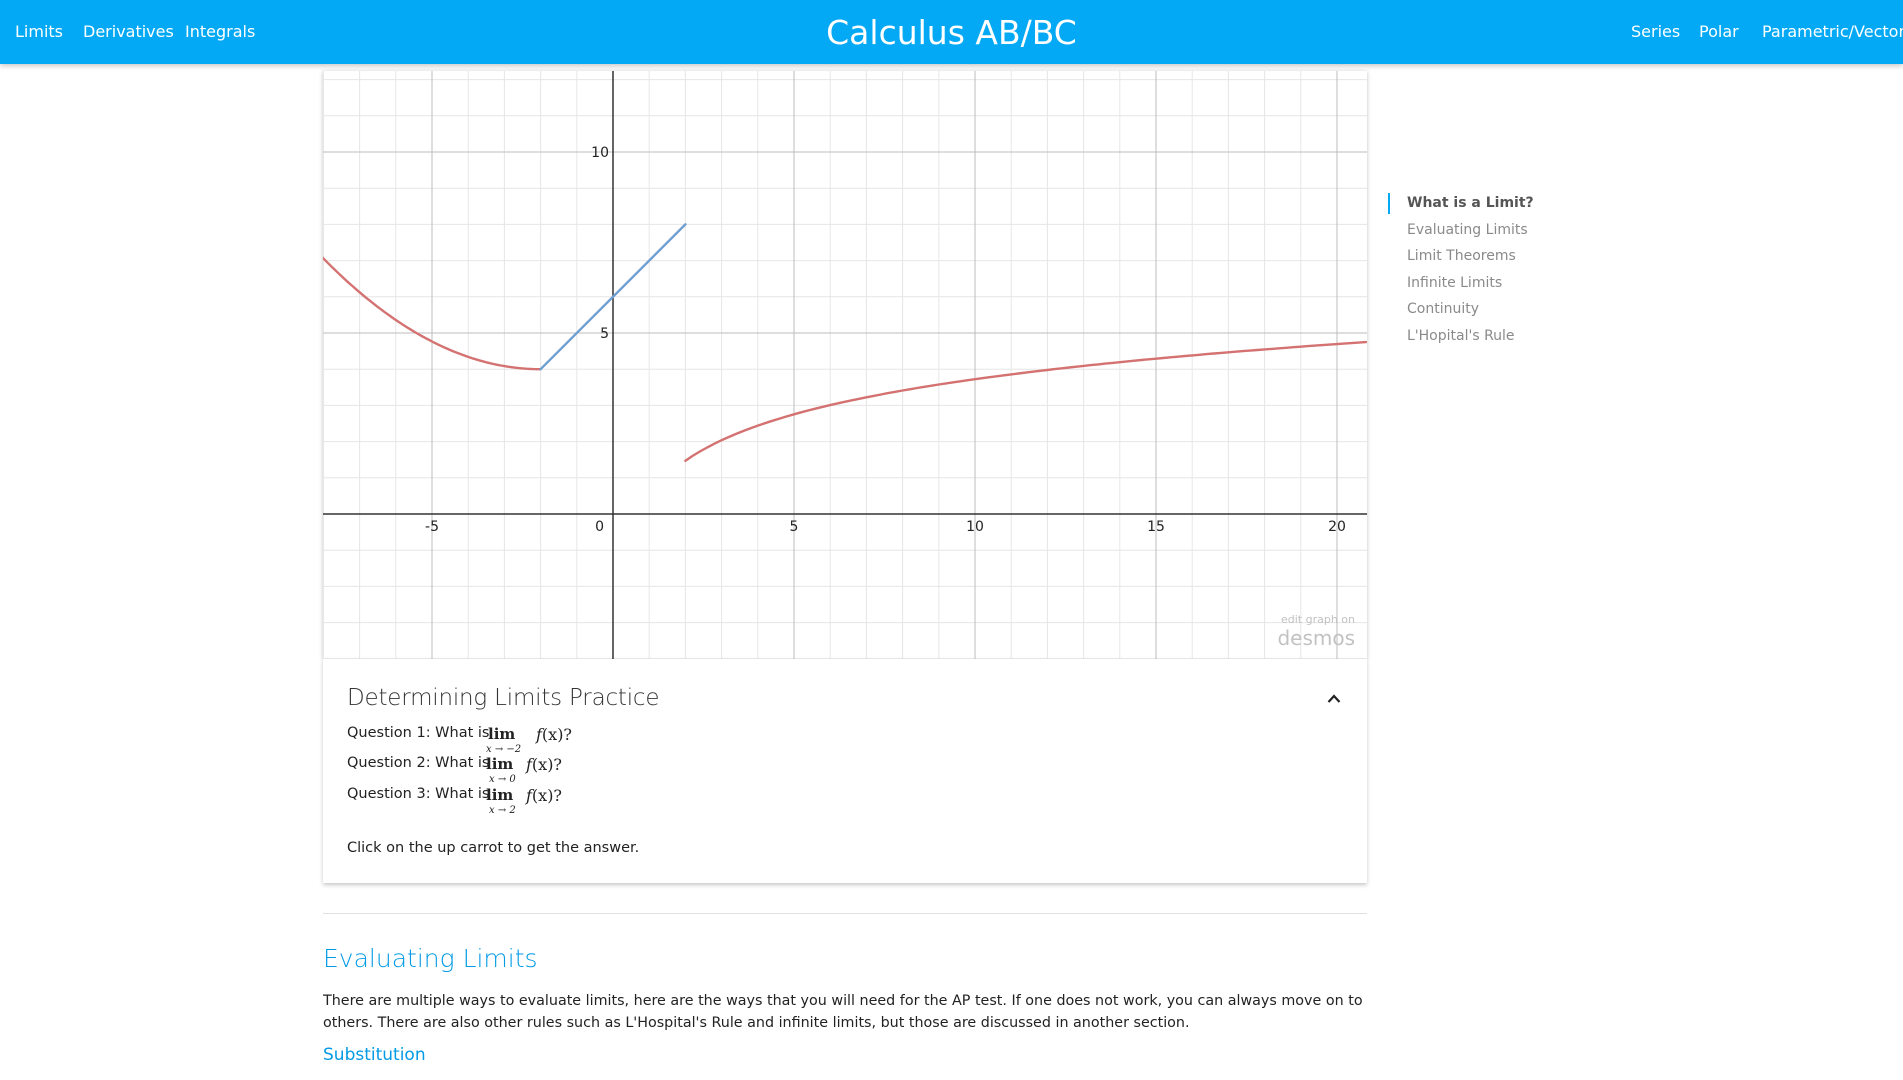 Image resolution: width=1903 pixels, height=1080 pixels. Describe the element at coordinates (432, 527) in the screenshot. I see `x-tick-label: -5` at that location.